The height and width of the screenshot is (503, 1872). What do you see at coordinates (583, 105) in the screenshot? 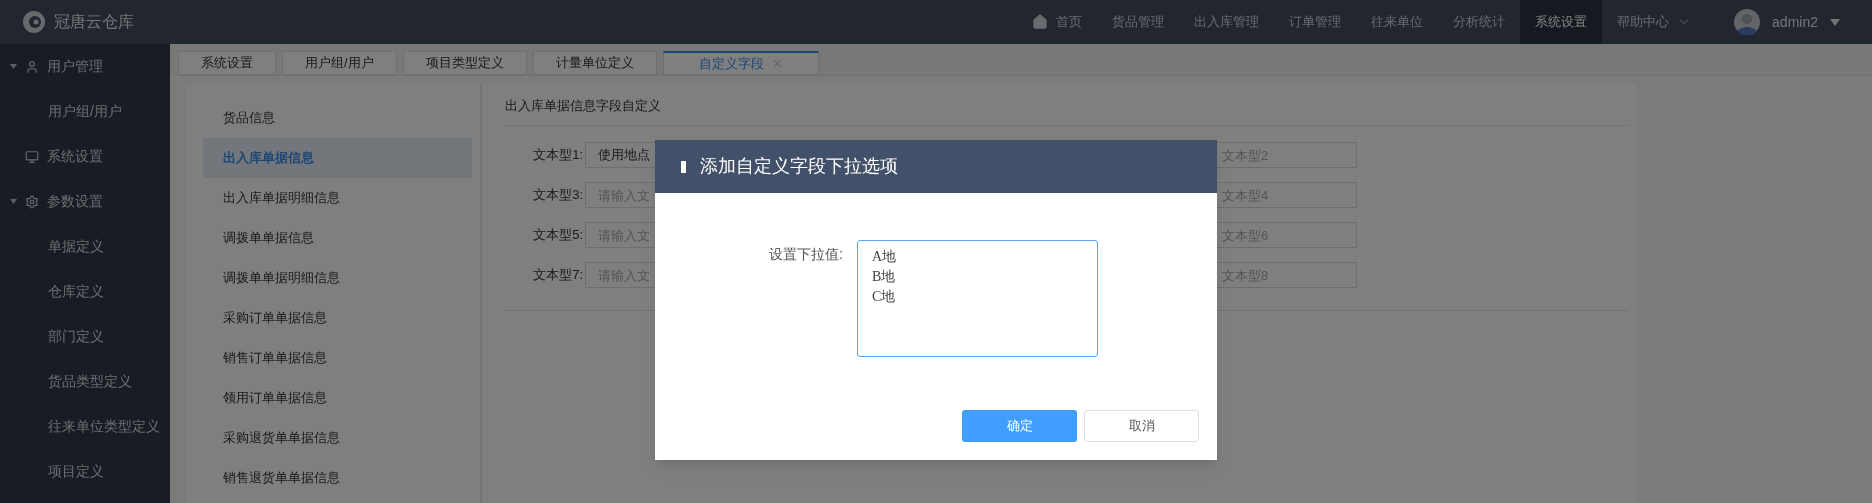
I see `form-title: 出入库单据信息字段自定义` at bounding box center [583, 105].